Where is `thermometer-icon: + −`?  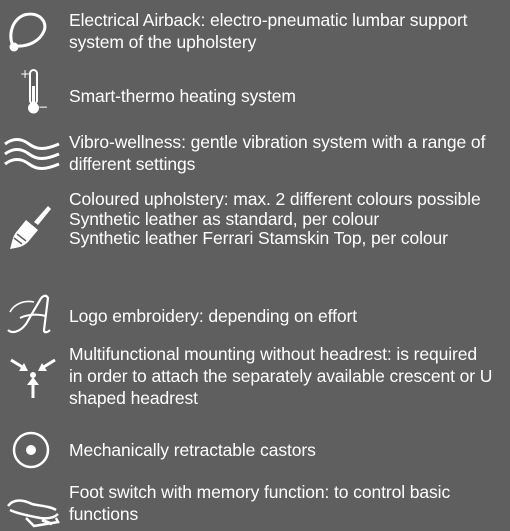
thermometer-icon: + − is located at coordinates (35, 92).